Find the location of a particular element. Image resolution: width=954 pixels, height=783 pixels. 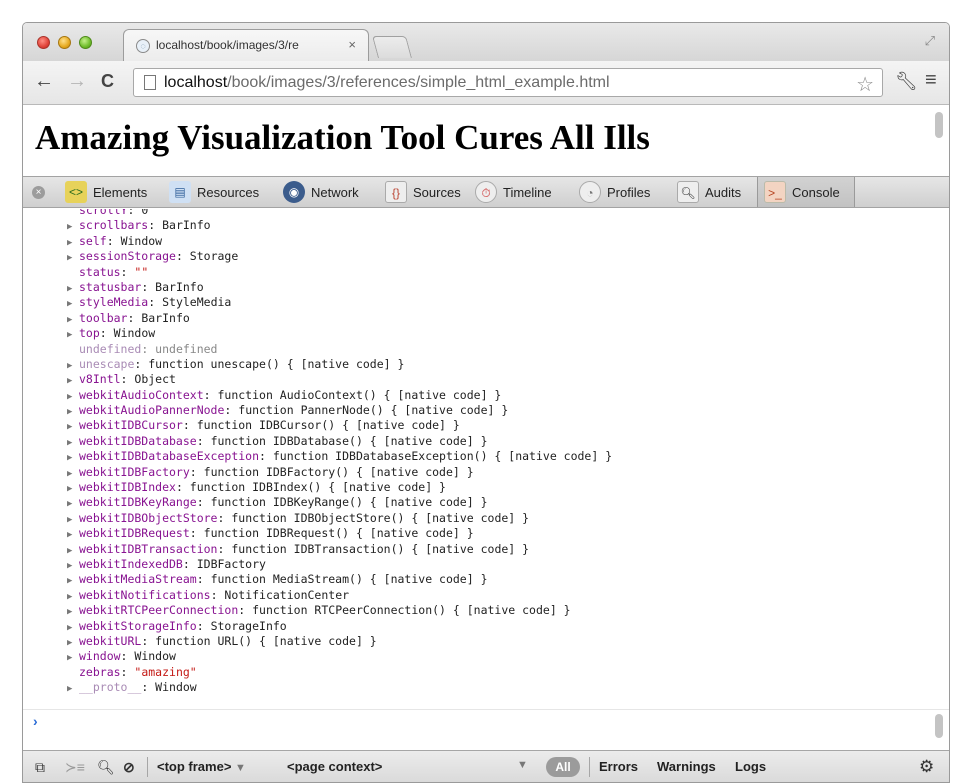

expand-triangle-icon: ▶ is located at coordinates (73, 689).